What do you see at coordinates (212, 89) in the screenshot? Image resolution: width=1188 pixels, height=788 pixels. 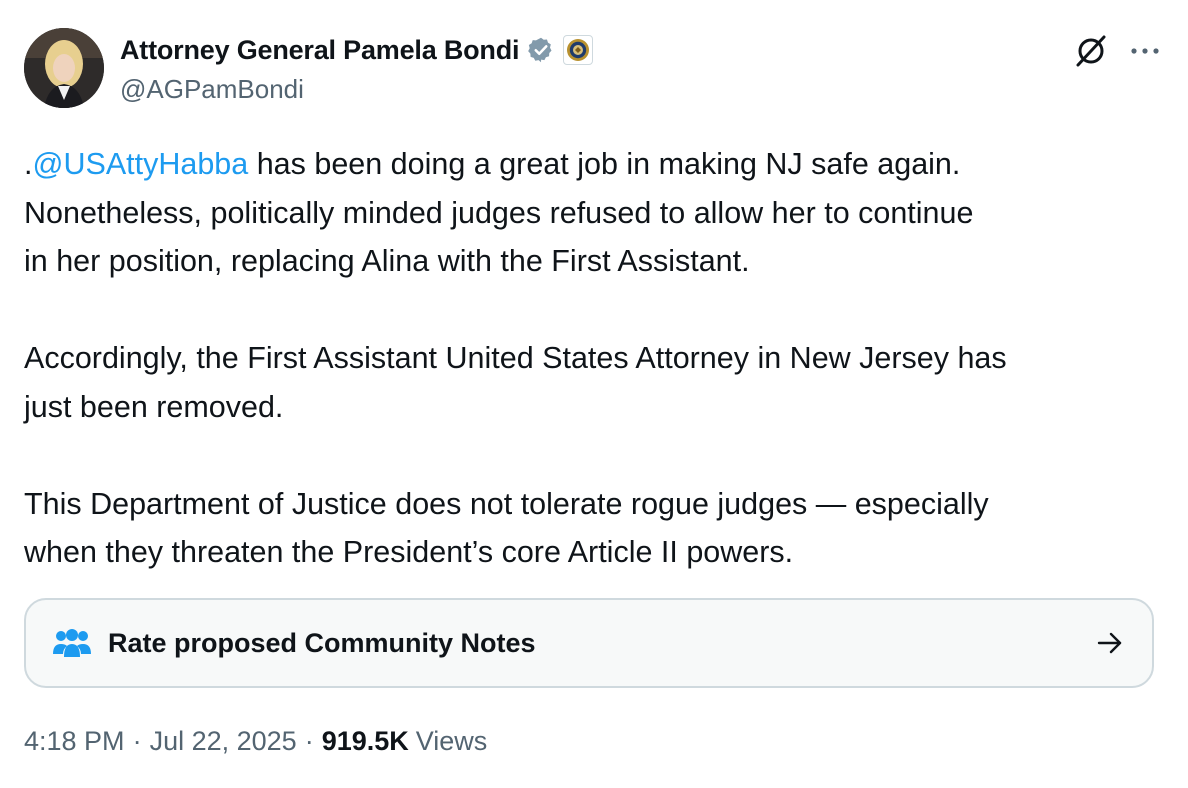 I see `author-handle: @AGPamBondi` at bounding box center [212, 89].